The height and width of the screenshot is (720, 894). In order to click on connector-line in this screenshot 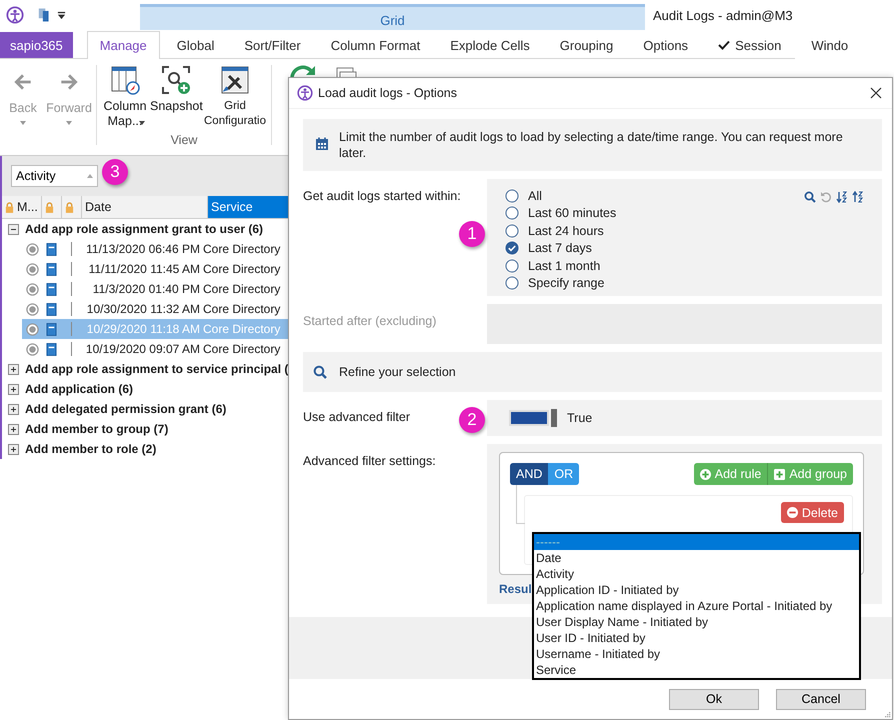, I will do `click(520, 504)`.